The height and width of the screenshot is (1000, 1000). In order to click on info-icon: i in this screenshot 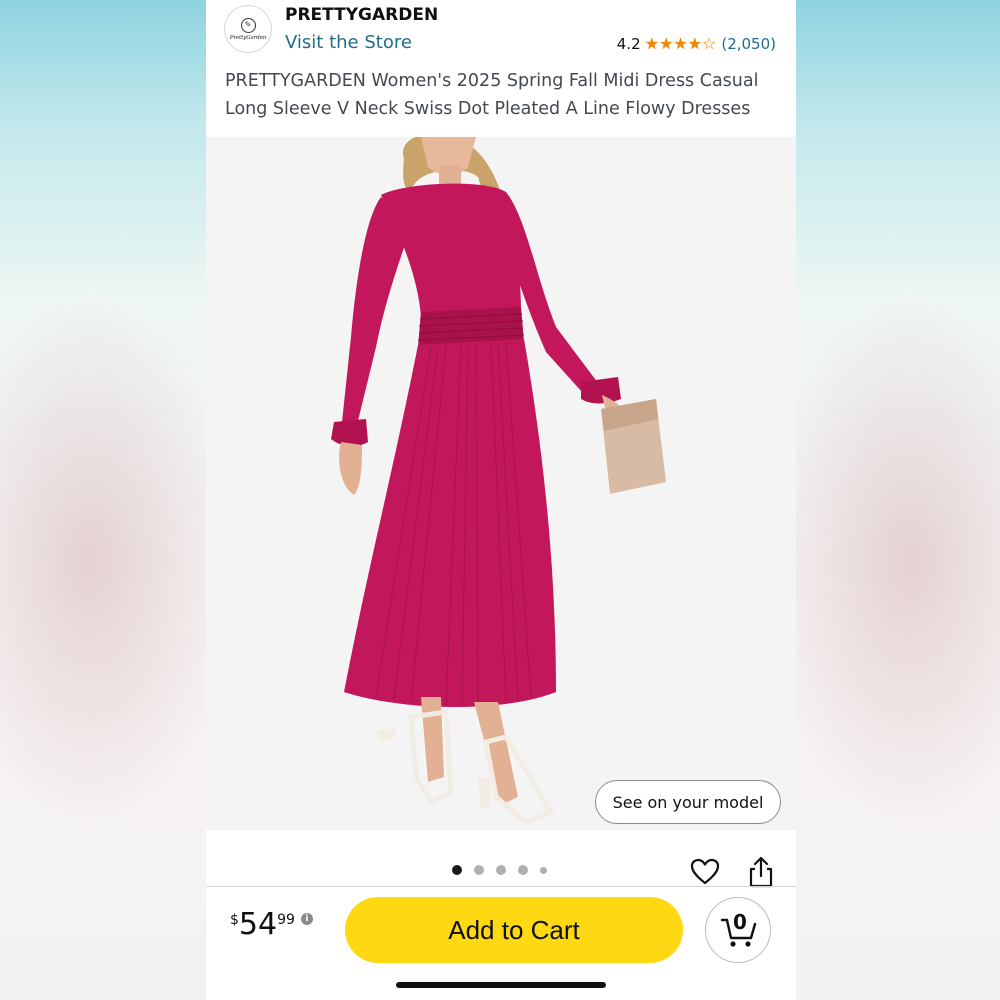, I will do `click(306, 919)`.